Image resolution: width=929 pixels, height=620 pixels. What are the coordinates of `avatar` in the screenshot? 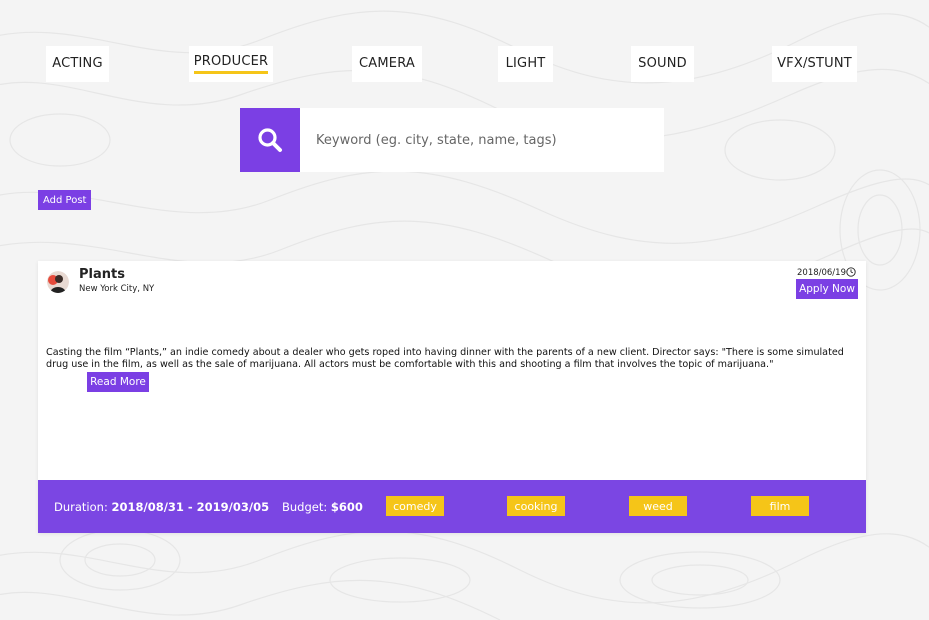 It's located at (58, 282).